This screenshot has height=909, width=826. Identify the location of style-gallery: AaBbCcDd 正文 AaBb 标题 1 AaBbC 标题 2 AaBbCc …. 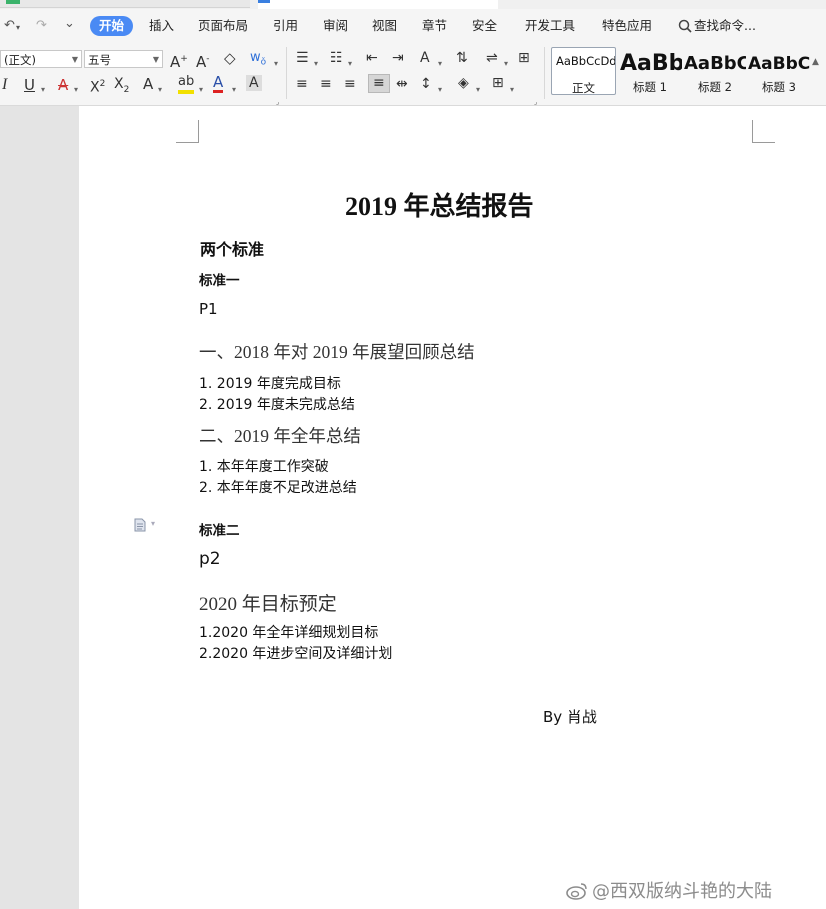
(679, 73).